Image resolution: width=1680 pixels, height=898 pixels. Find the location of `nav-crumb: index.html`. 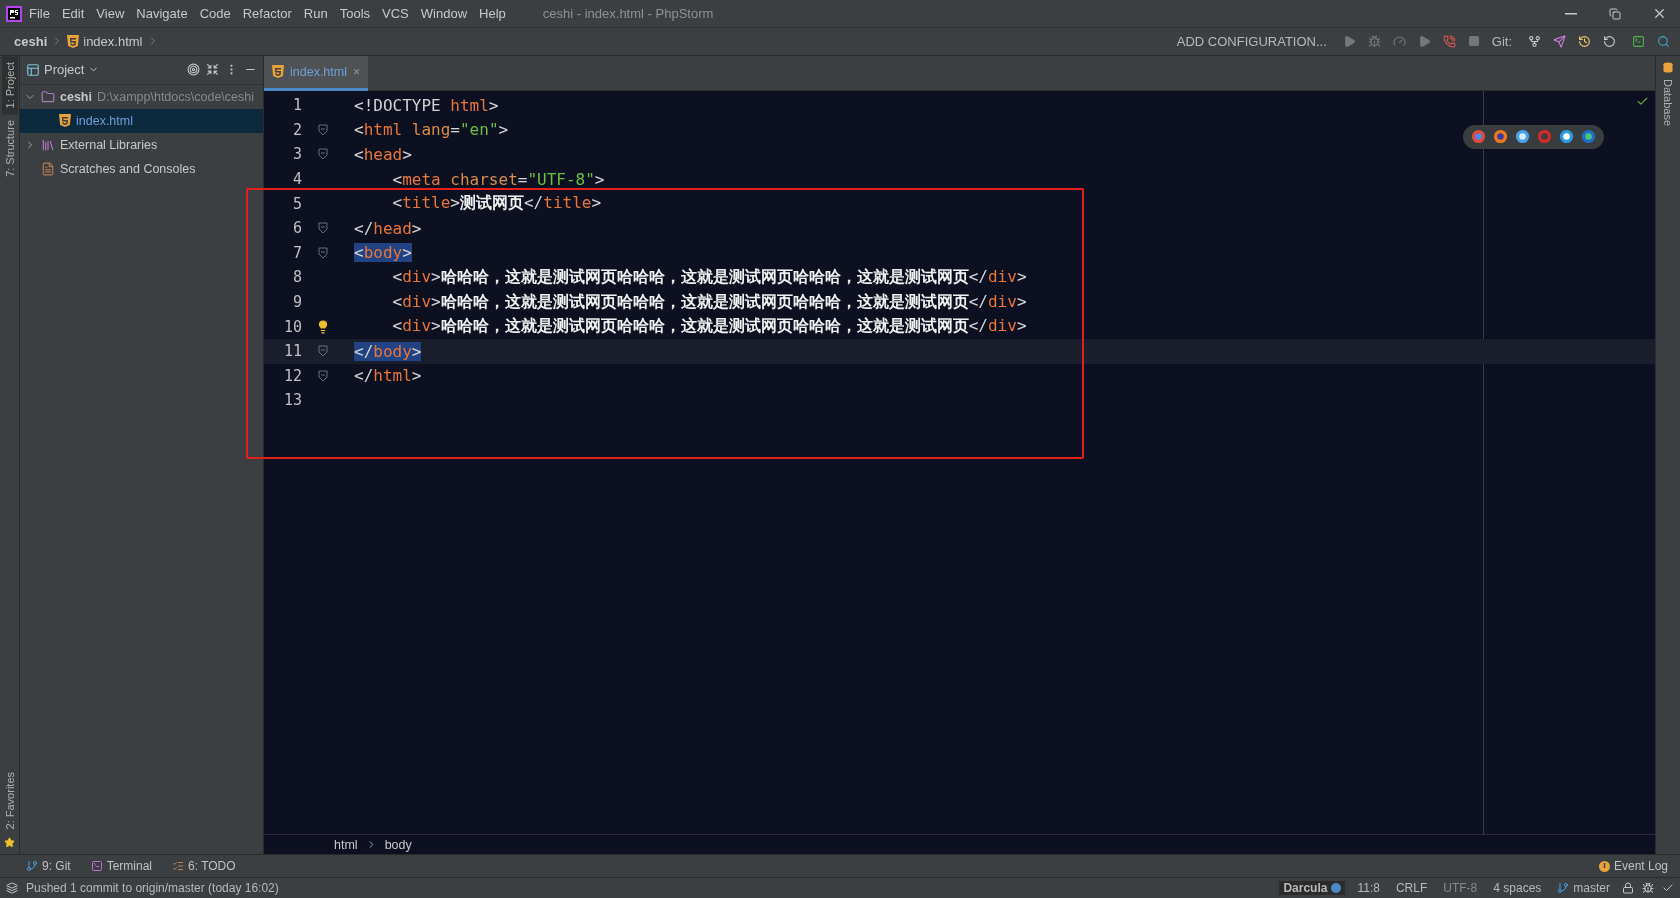

nav-crumb: index.html is located at coordinates (113, 41).